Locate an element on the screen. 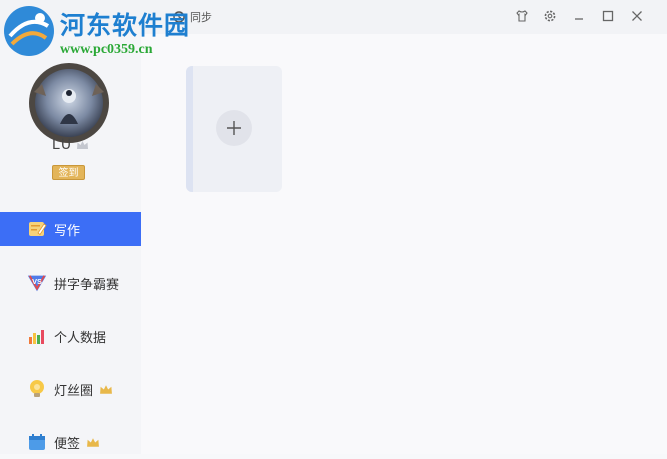 Image resolution: width=667 pixels, height=459 pixels. checkin-button: 签到 is located at coordinates (68, 172).